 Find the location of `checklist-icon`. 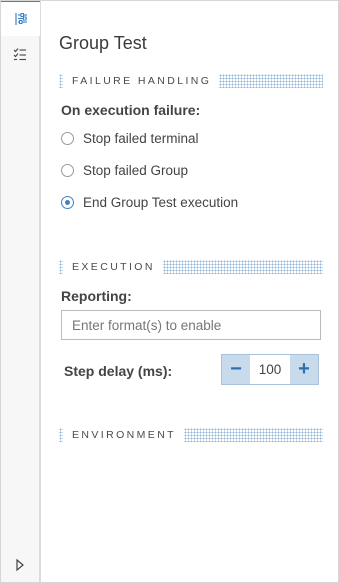

checklist-icon is located at coordinates (19, 54).